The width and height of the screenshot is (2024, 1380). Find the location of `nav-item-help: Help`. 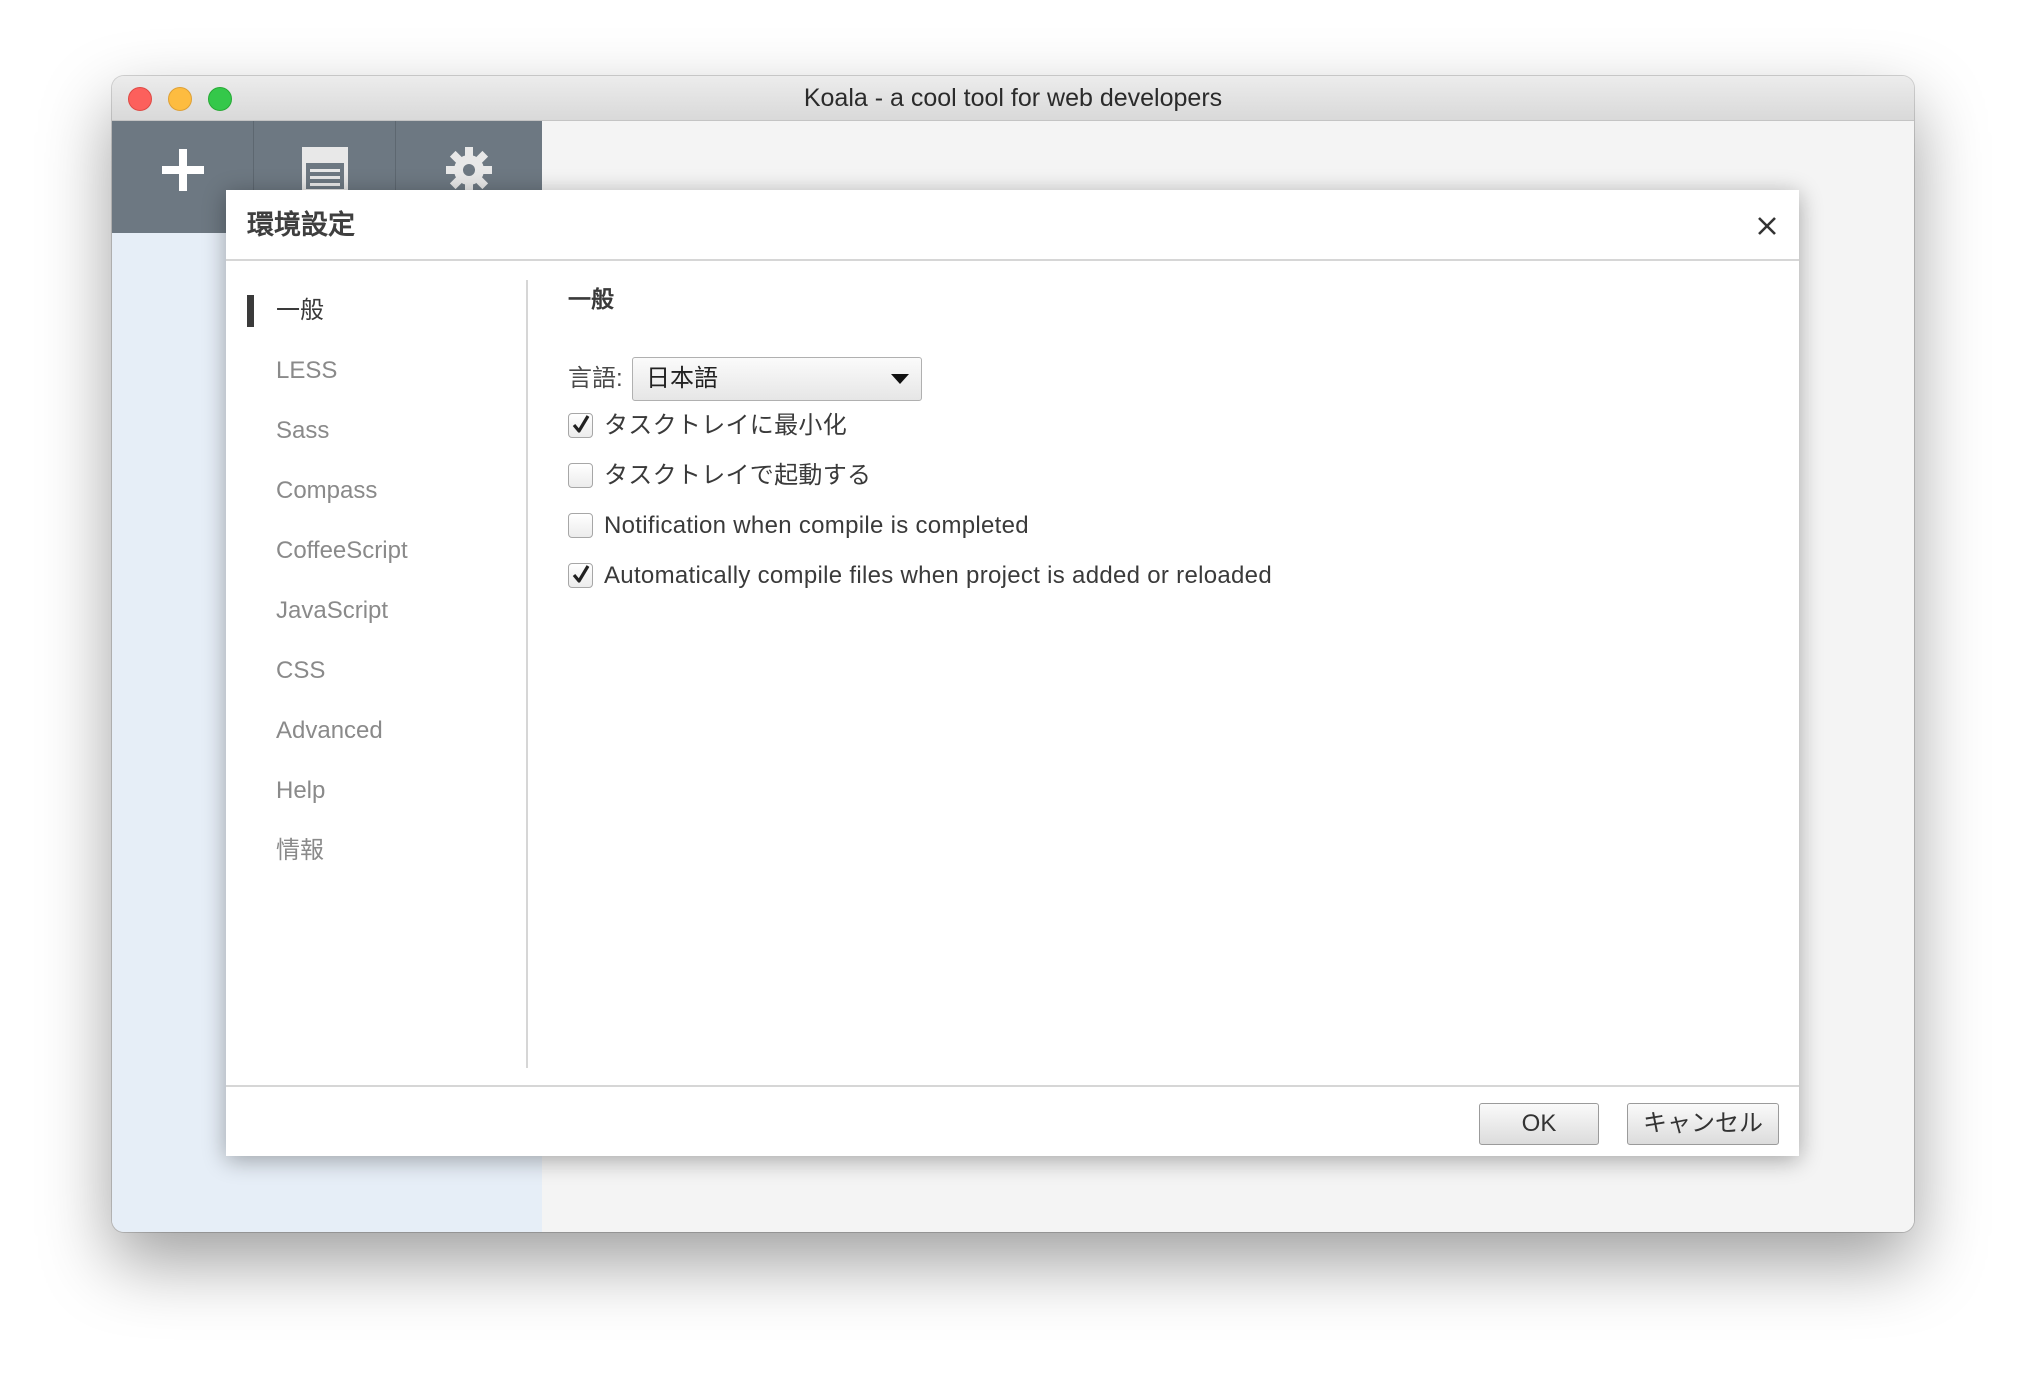

nav-item-help: Help is located at coordinates (376, 791).